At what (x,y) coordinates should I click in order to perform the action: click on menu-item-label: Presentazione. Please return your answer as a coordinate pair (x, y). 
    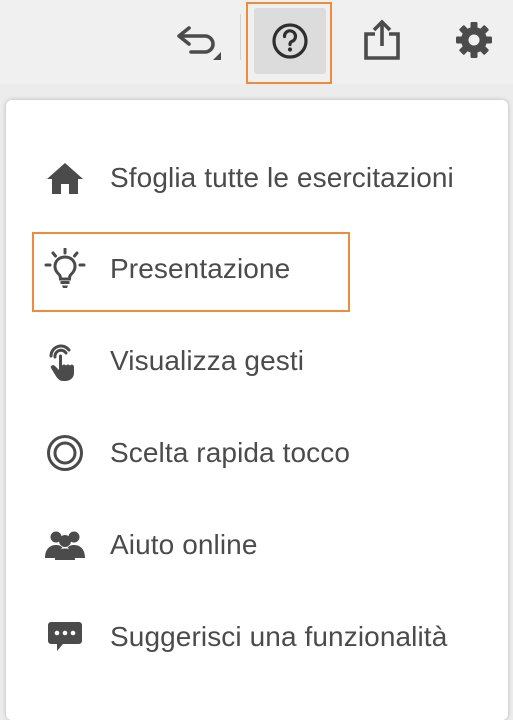
    Looking at the image, I should click on (200, 268).